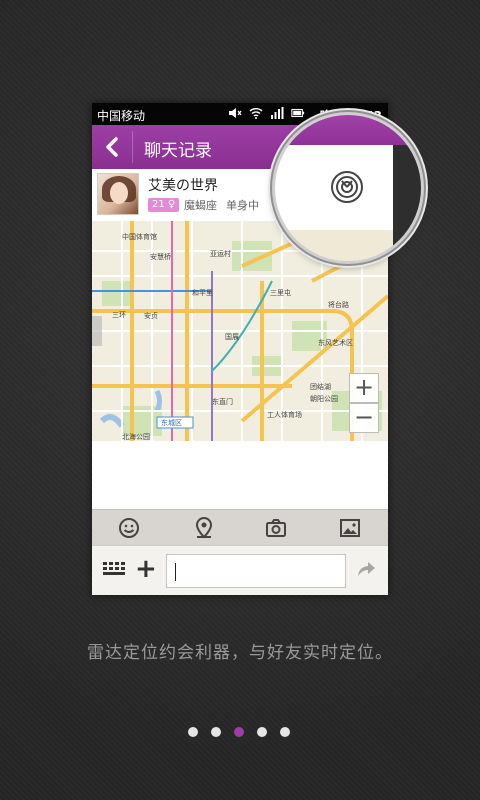 This screenshot has height=800, width=480. What do you see at coordinates (335, 342) in the screenshot?
I see `svg-text: 东风艺术区` at bounding box center [335, 342].